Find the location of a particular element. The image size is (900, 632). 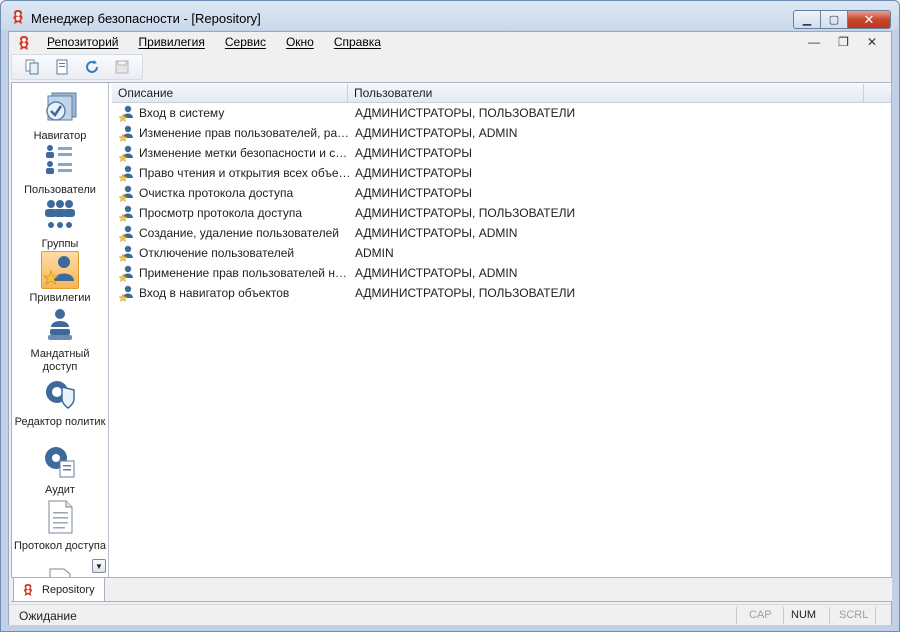

privilege-description: Очистка протокола доступа is located at coordinates (216, 193).